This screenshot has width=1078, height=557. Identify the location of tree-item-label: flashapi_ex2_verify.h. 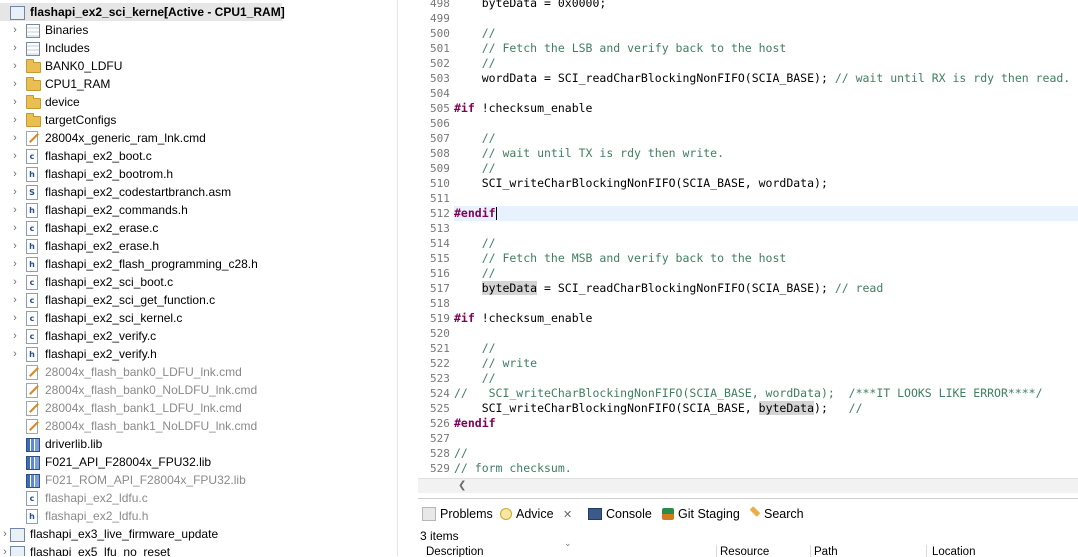
(101, 354).